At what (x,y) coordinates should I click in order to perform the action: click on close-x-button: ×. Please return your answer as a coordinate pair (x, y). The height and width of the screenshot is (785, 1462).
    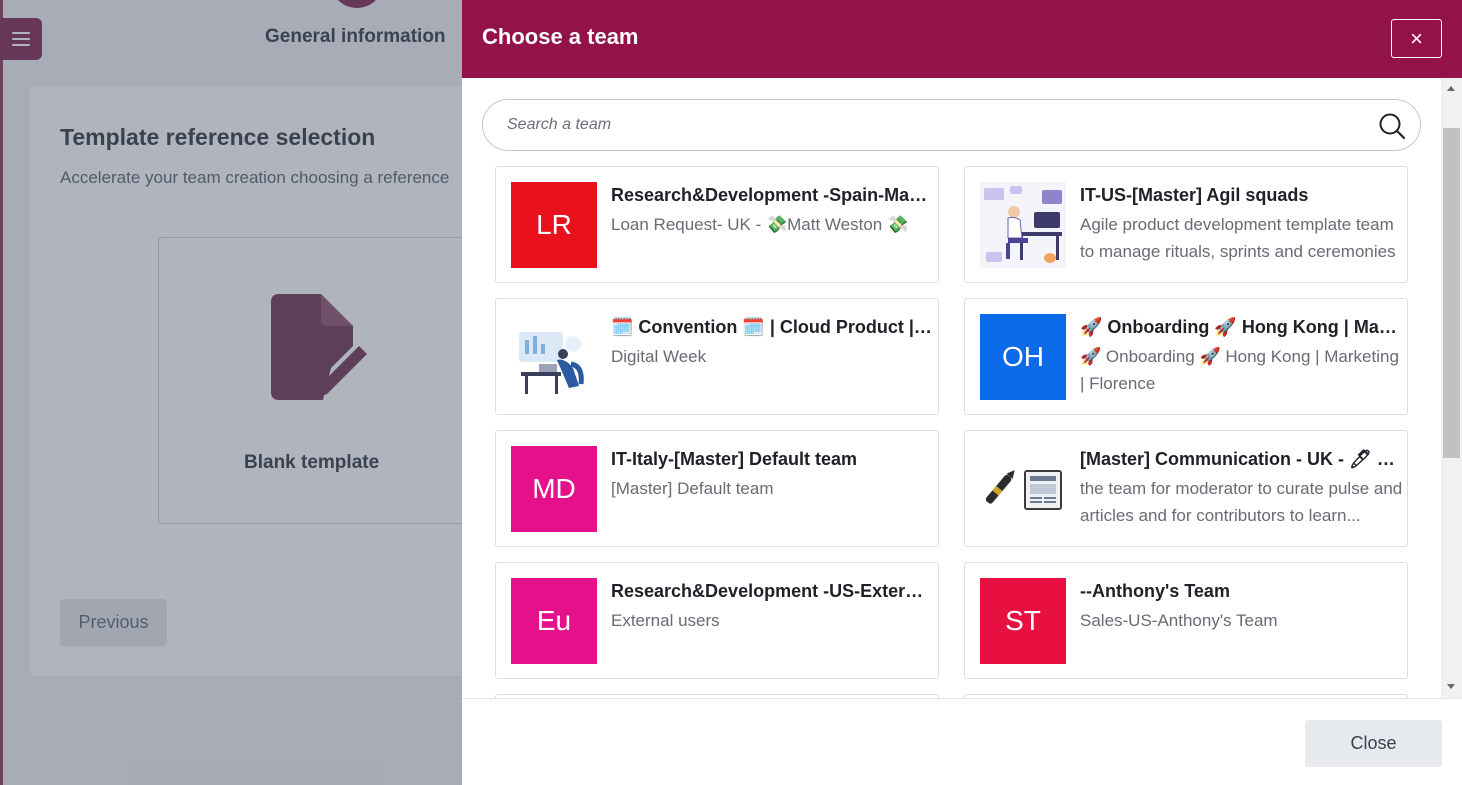
    Looking at the image, I should click on (1416, 38).